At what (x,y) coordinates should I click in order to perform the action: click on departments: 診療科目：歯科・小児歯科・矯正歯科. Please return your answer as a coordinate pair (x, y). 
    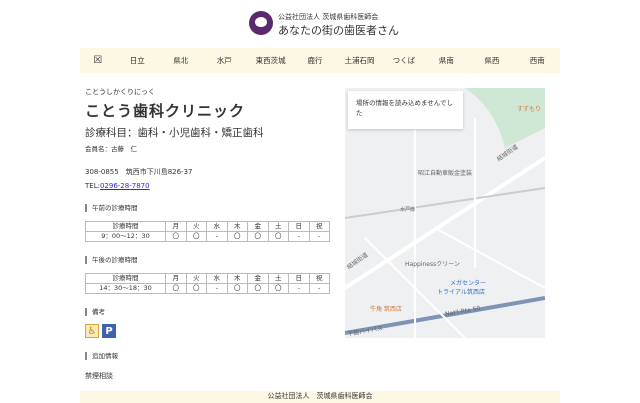
    Looking at the image, I should click on (174, 133).